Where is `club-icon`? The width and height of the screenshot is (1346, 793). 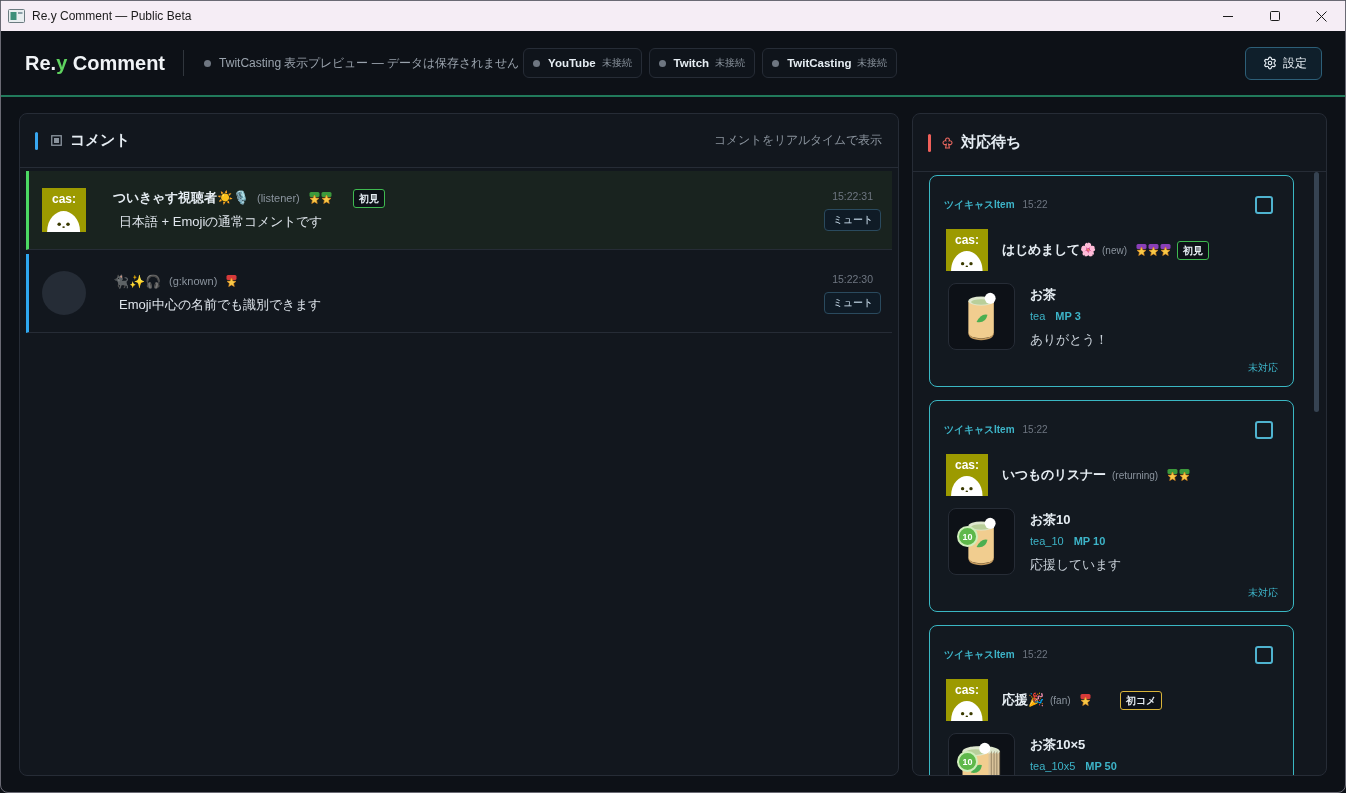 club-icon is located at coordinates (947, 142).